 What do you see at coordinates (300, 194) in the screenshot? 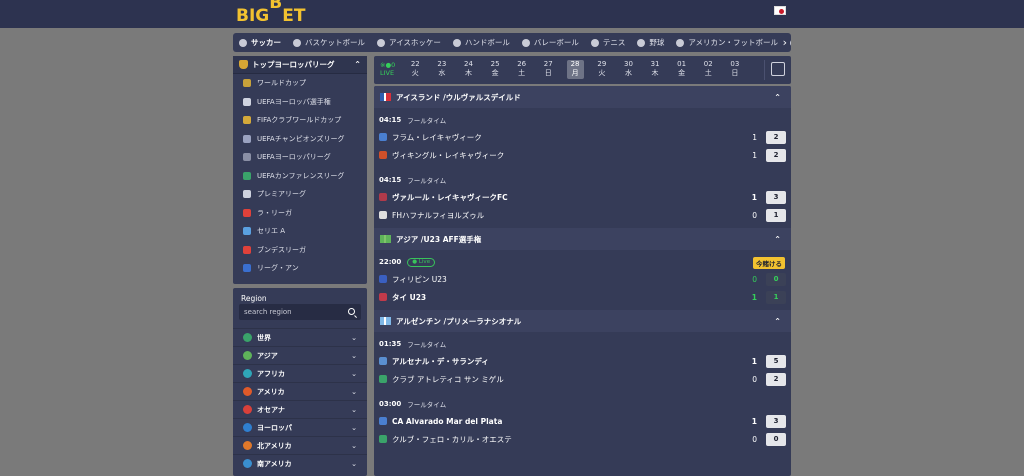
I see `league-item: プレミアリーグ` at bounding box center [300, 194].